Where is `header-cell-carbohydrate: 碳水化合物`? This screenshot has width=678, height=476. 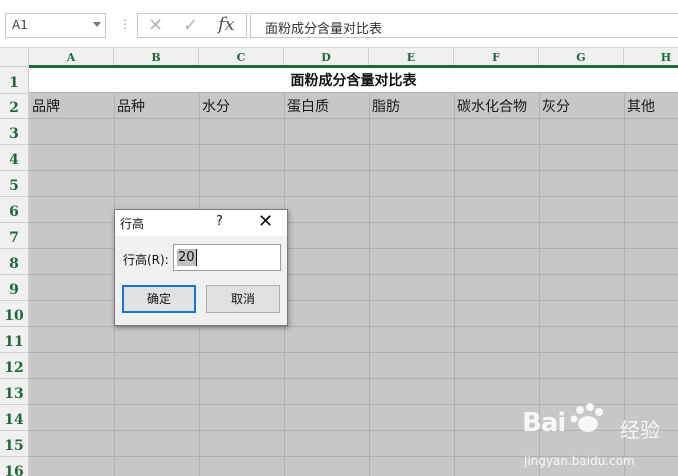 header-cell-carbohydrate: 碳水化合物 is located at coordinates (496, 106).